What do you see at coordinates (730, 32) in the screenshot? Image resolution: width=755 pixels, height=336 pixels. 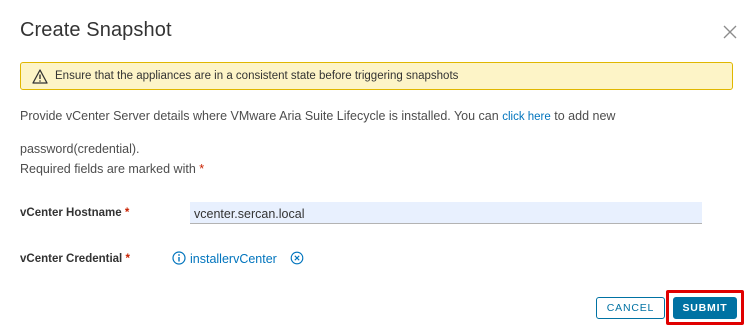 I see `close-icon` at bounding box center [730, 32].